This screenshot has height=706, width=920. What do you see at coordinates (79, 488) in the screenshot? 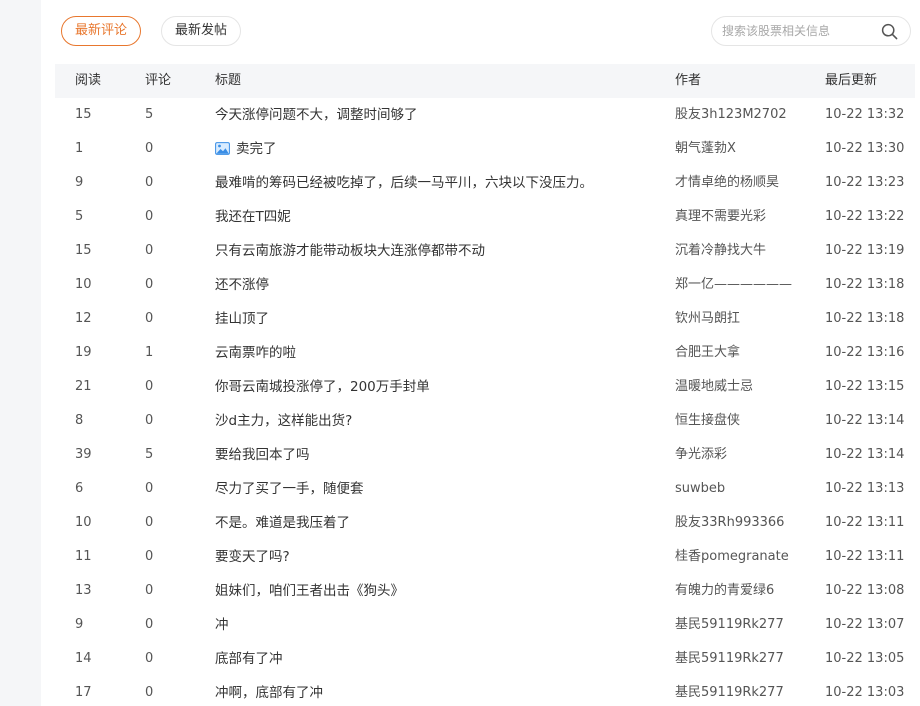
I see `read-count: 6` at bounding box center [79, 488].